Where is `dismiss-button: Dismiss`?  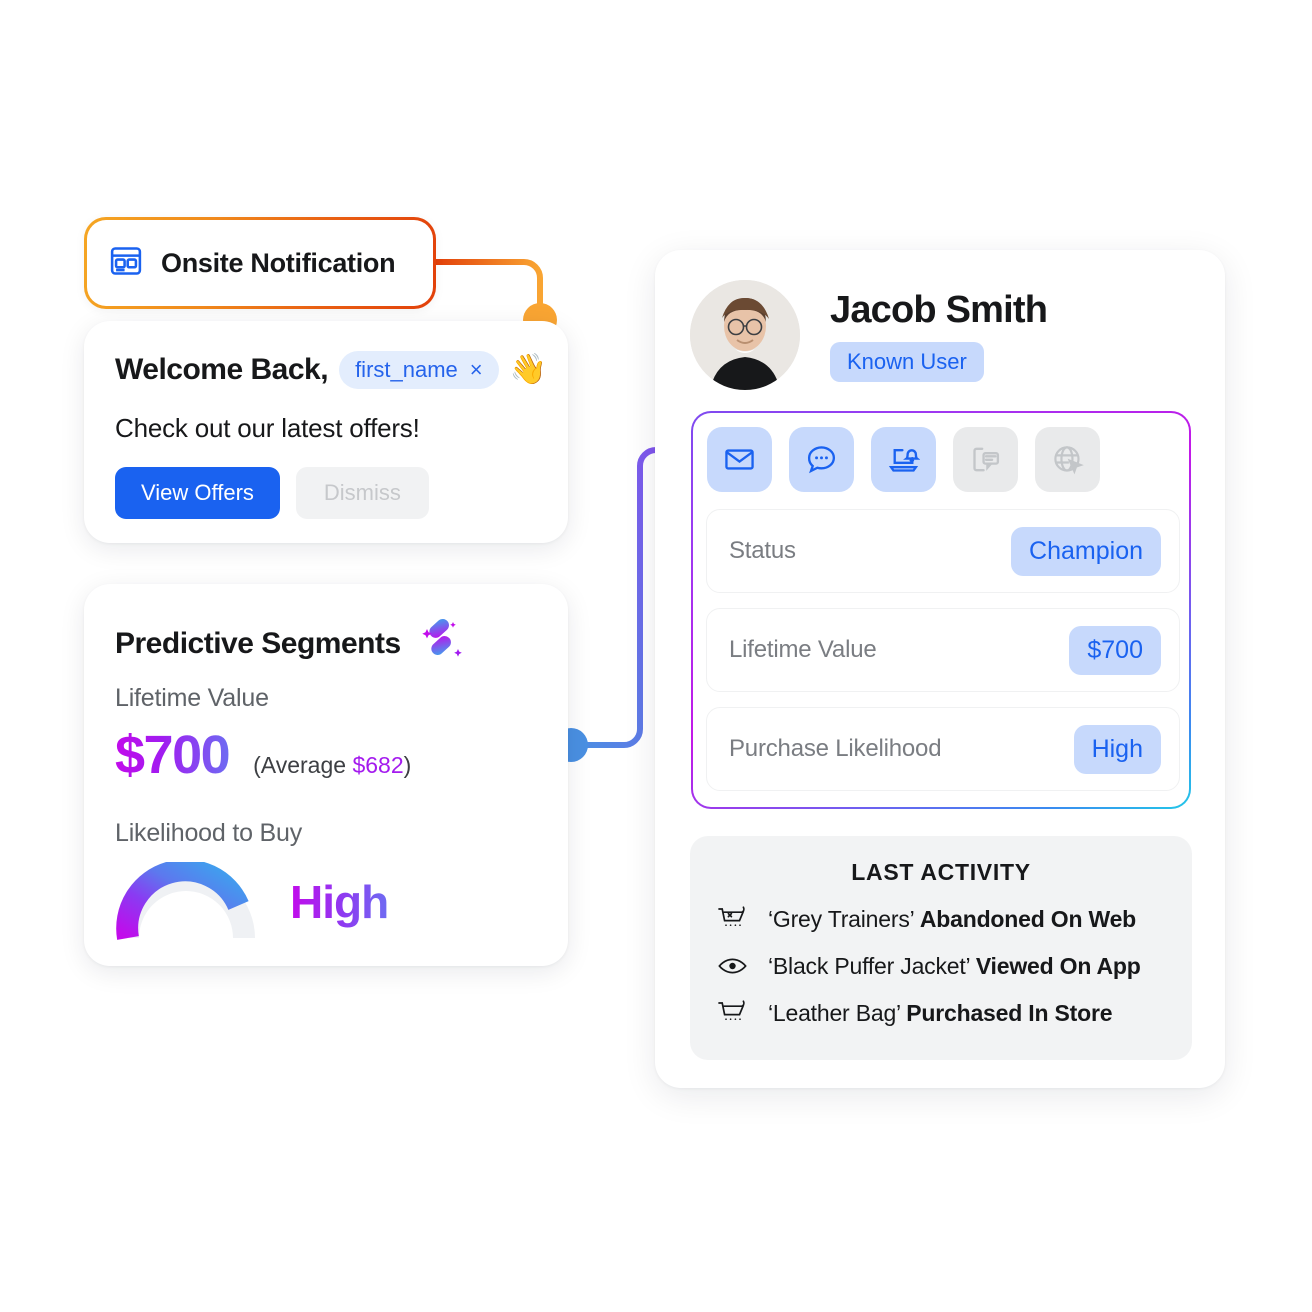
dismiss-button: Dismiss is located at coordinates (362, 493).